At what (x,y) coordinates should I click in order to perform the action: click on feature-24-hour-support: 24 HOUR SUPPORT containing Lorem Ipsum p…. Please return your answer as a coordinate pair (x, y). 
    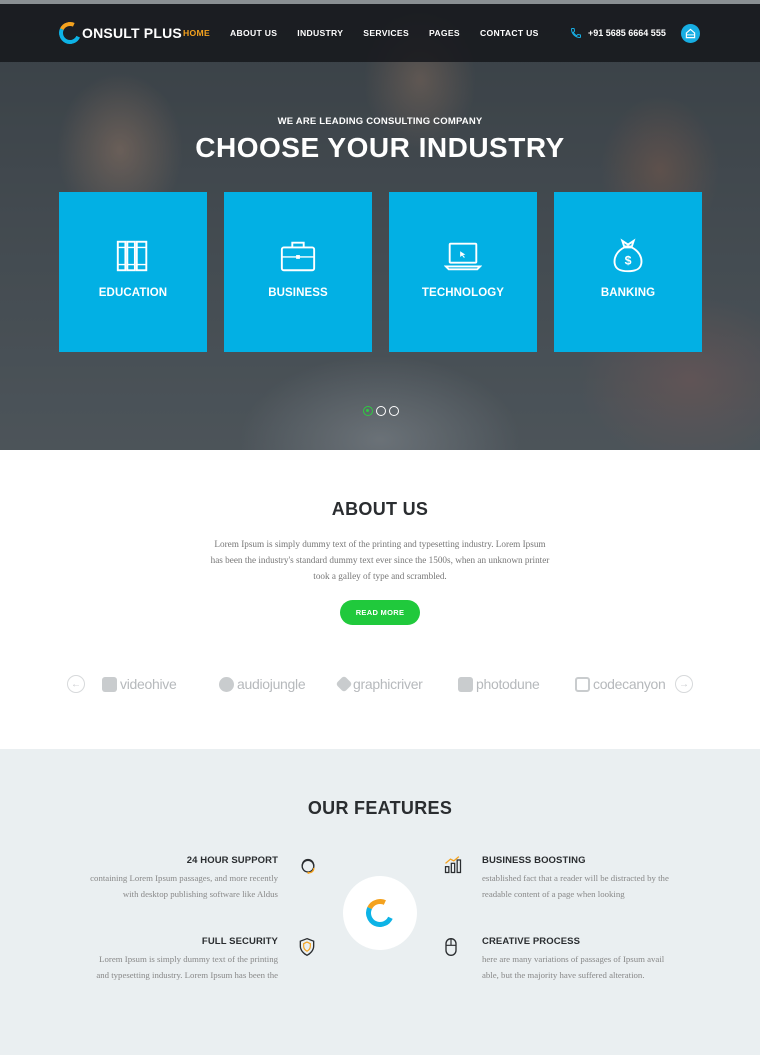
    Looking at the image, I should click on (168, 878).